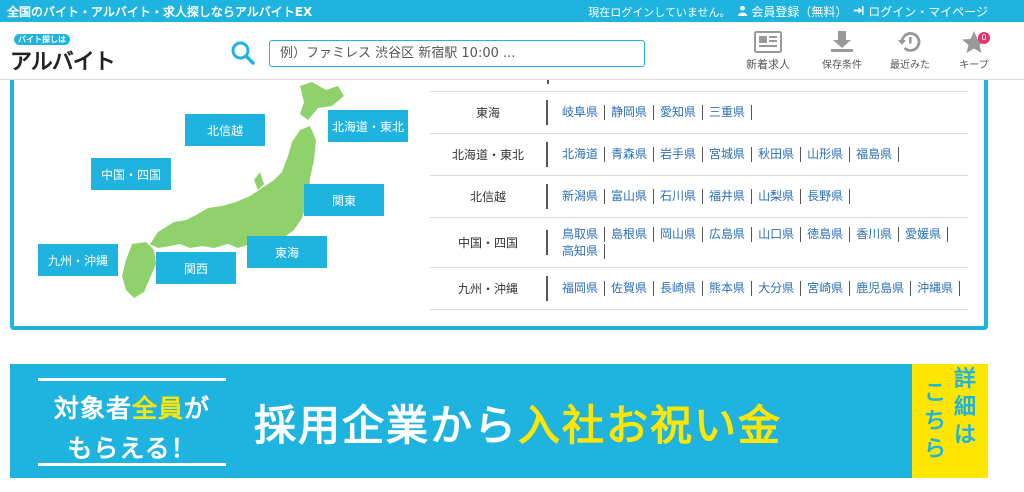 The width and height of the screenshot is (1024, 492). I want to click on nav-keep: 0 キープ, so click(974, 50).